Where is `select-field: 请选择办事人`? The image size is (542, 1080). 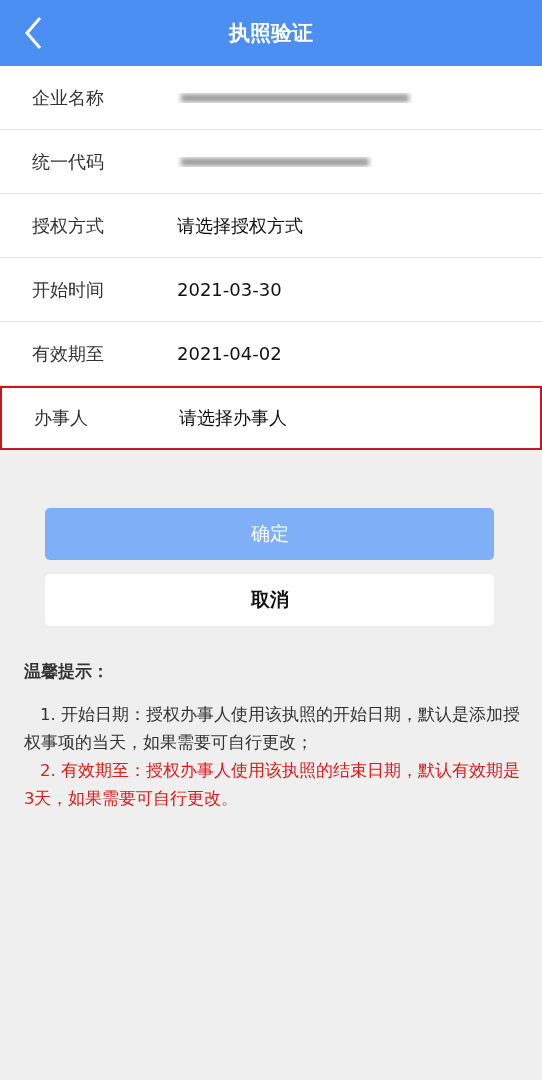
select-field: 请选择办事人 is located at coordinates (233, 418).